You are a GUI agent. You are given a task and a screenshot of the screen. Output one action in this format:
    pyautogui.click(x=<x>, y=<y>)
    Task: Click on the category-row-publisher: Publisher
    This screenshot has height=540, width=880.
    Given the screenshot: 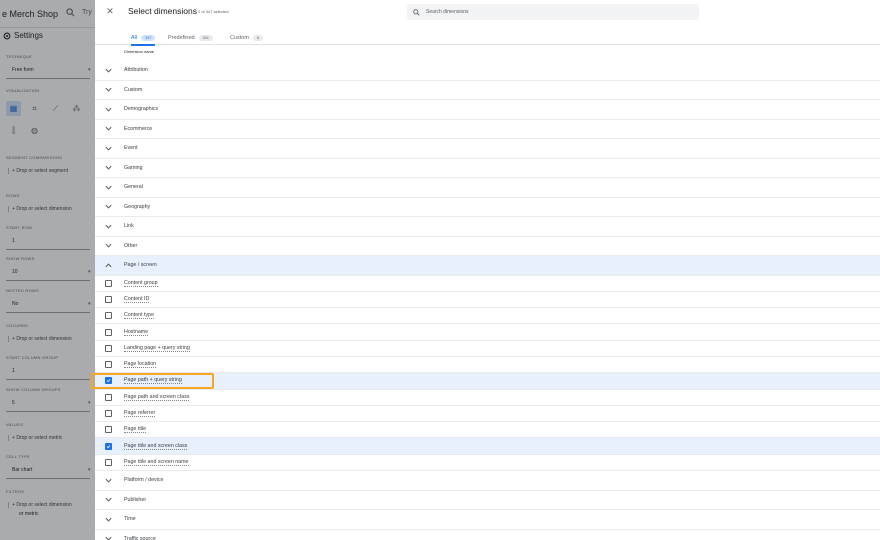 What is the action you would take?
    pyautogui.click(x=487, y=501)
    